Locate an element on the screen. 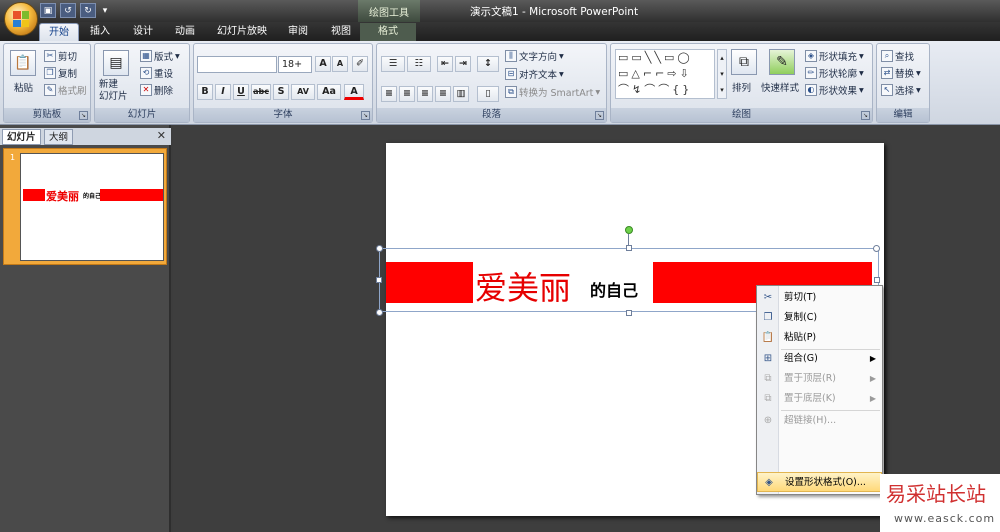  layout-icon: ▦ is located at coordinates (146, 56).